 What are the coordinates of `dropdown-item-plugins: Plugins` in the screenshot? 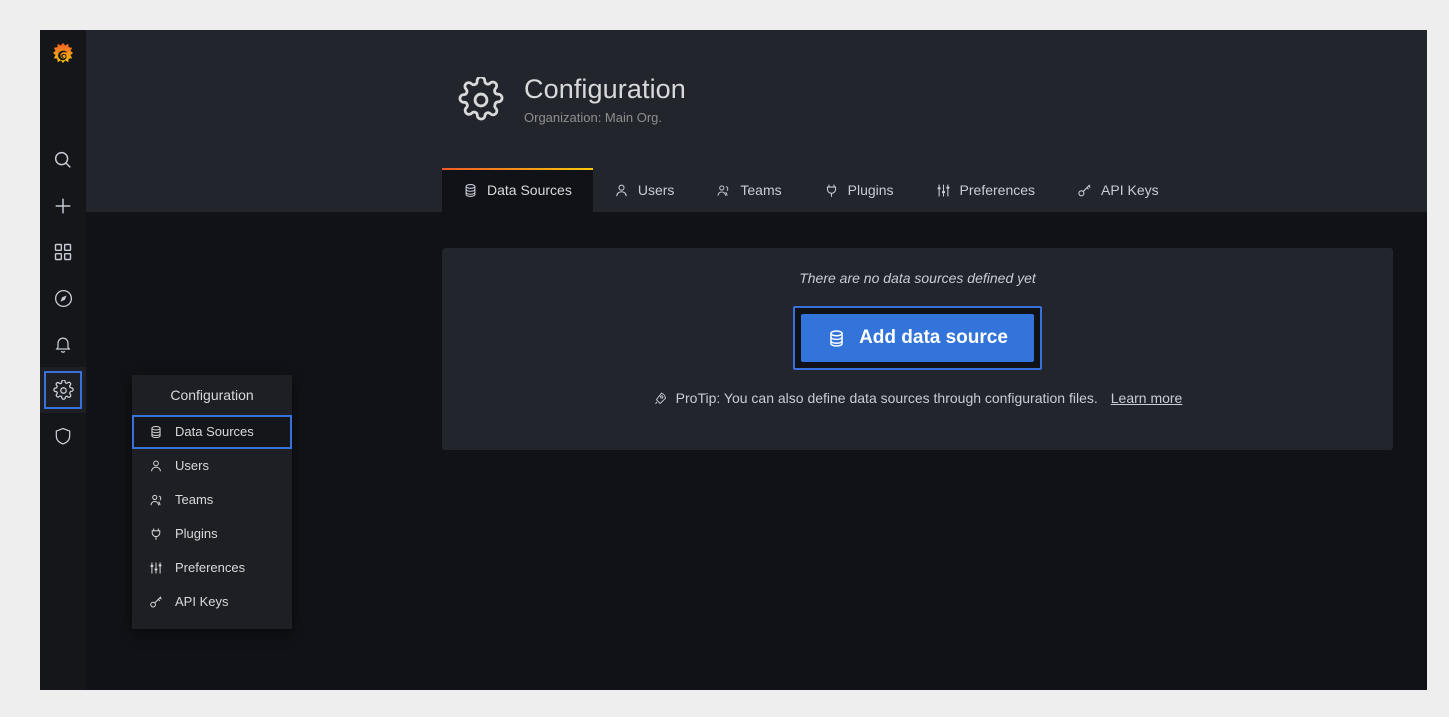 It's located at (212, 534).